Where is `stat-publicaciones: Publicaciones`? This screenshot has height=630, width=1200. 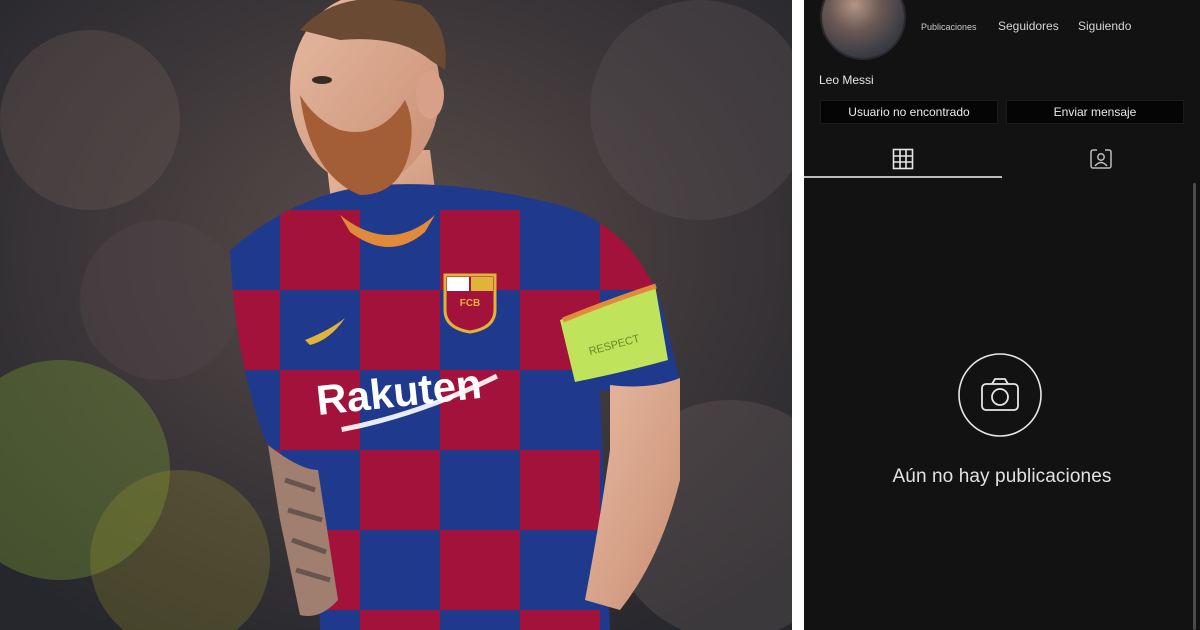
stat-publicaciones: Publicaciones is located at coordinates (949, 27).